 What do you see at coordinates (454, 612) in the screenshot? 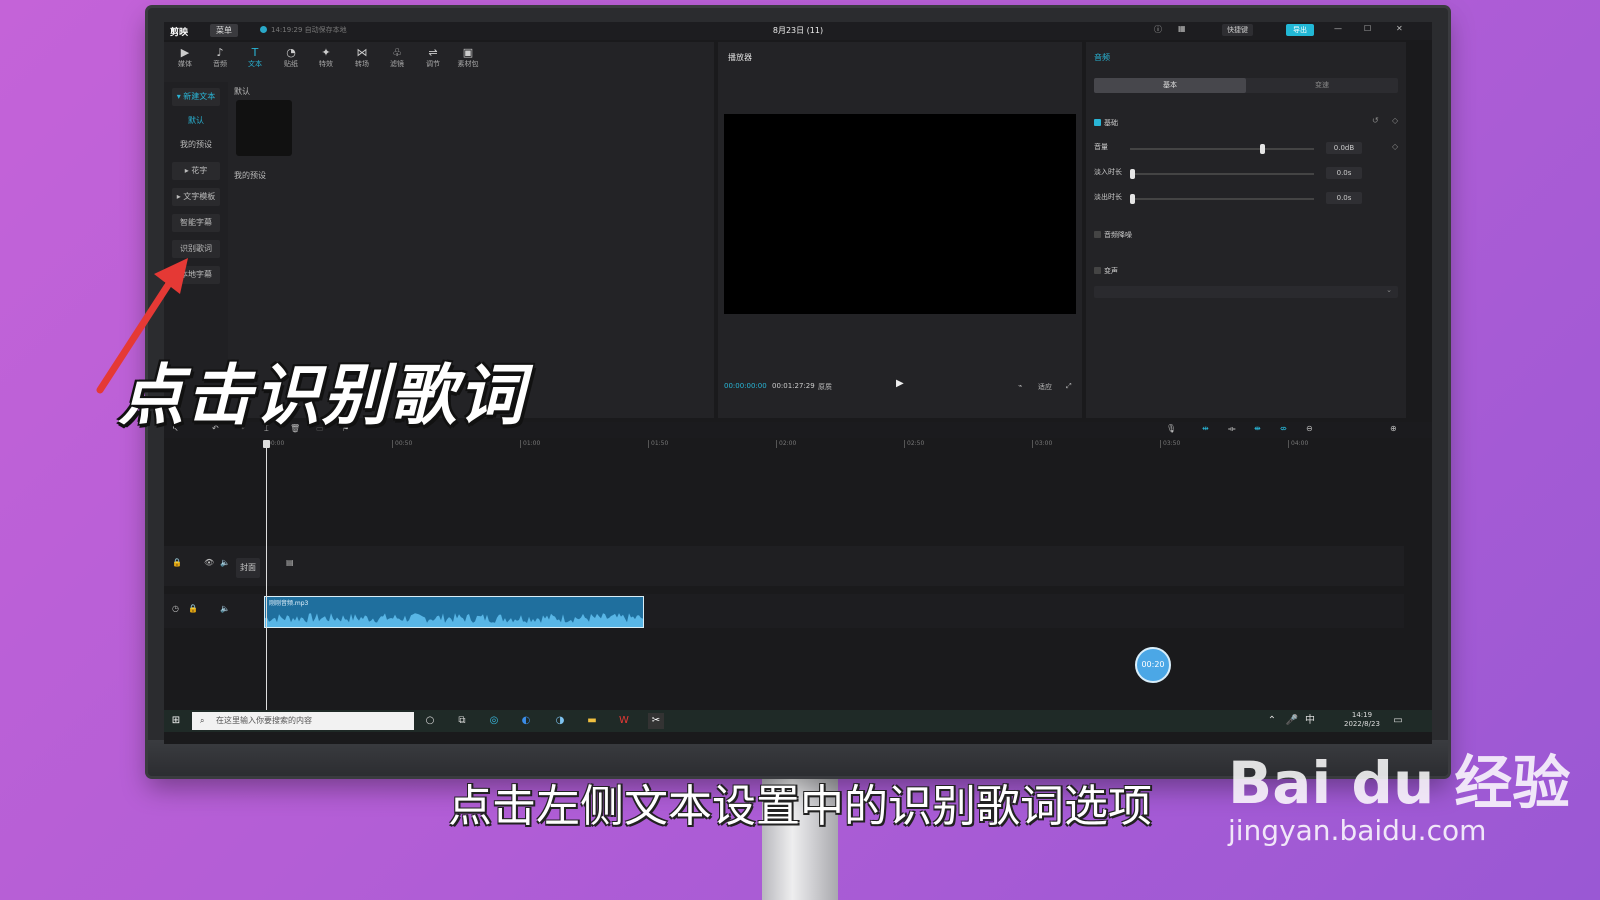
I see `audio-clip: 刚刚音频.mp3` at bounding box center [454, 612].